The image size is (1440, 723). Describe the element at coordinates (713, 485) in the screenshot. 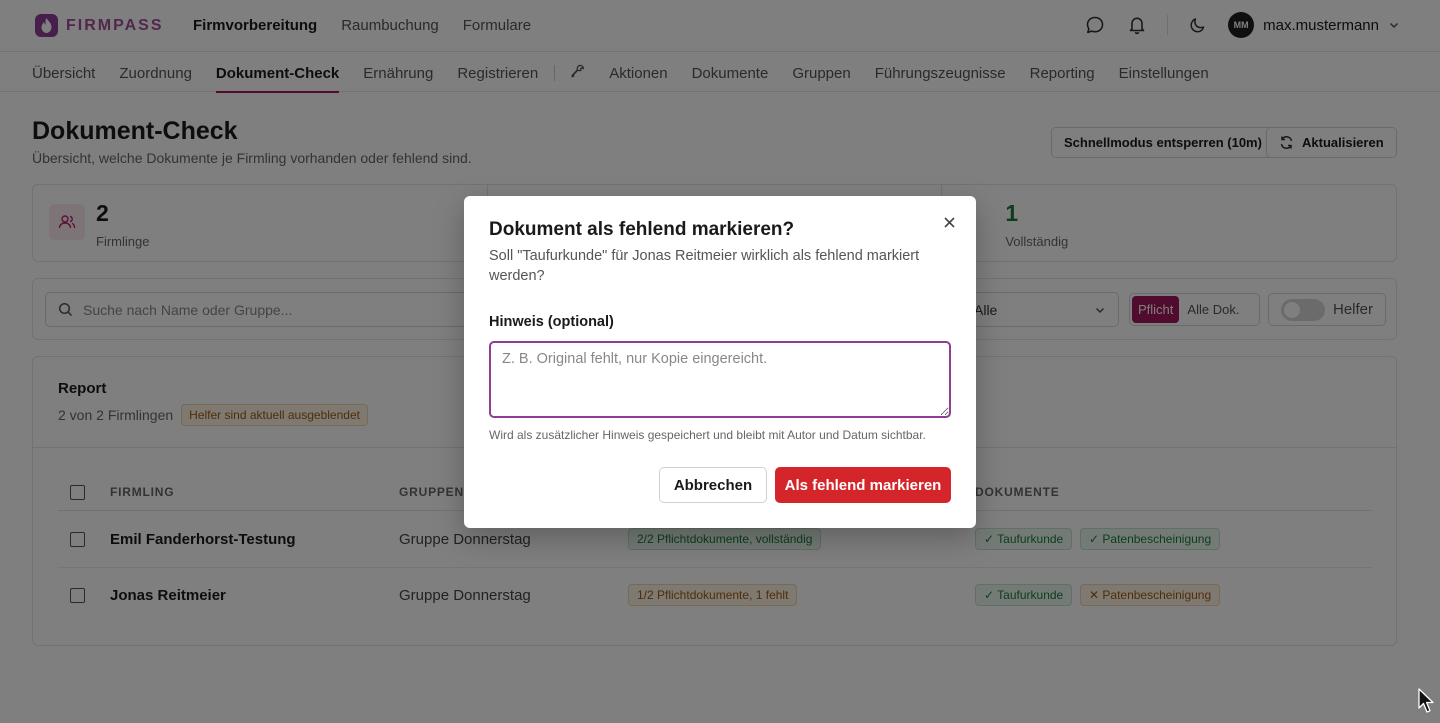

I see `cancel-button: Abbrechen` at that location.